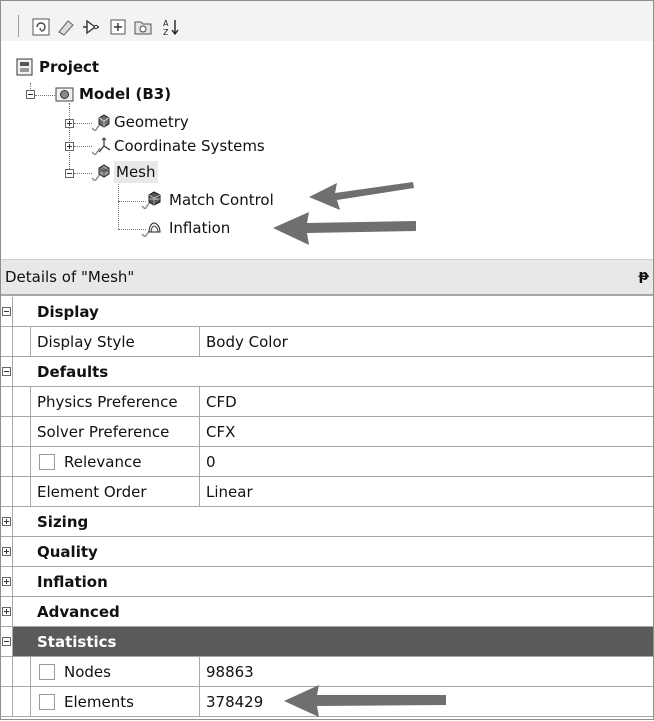 Image resolution: width=654 pixels, height=721 pixels. What do you see at coordinates (65, 94) in the screenshot?
I see `model-icon` at bounding box center [65, 94].